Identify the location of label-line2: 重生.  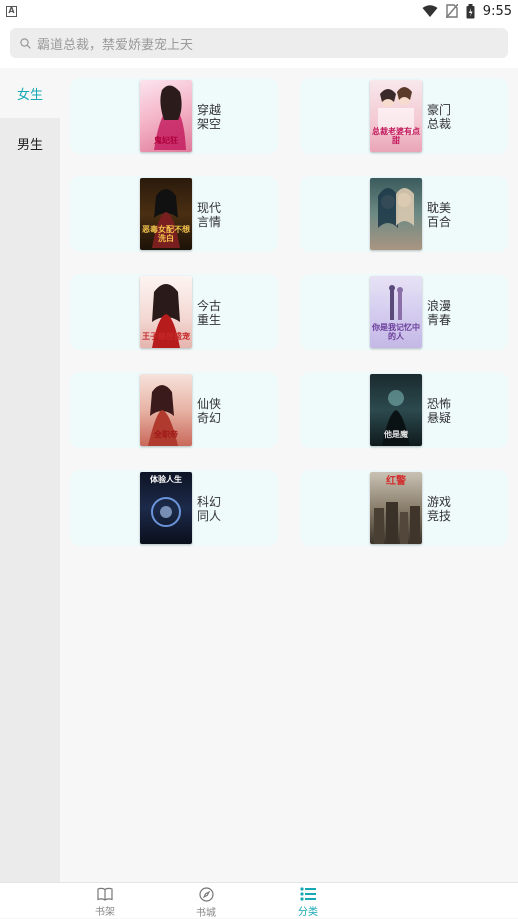
(209, 320).